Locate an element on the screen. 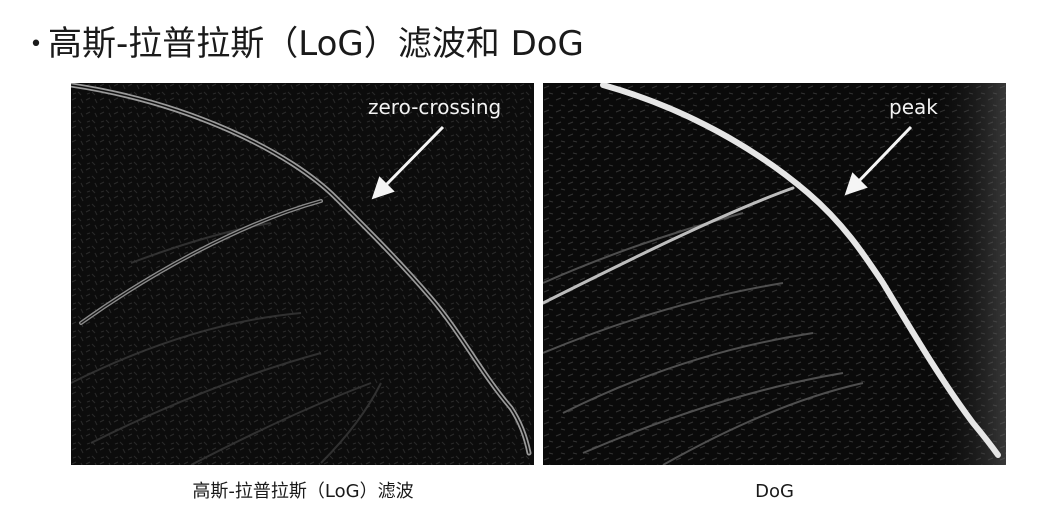 This screenshot has width=1049, height=517. dog-caption: DoG is located at coordinates (774, 491).